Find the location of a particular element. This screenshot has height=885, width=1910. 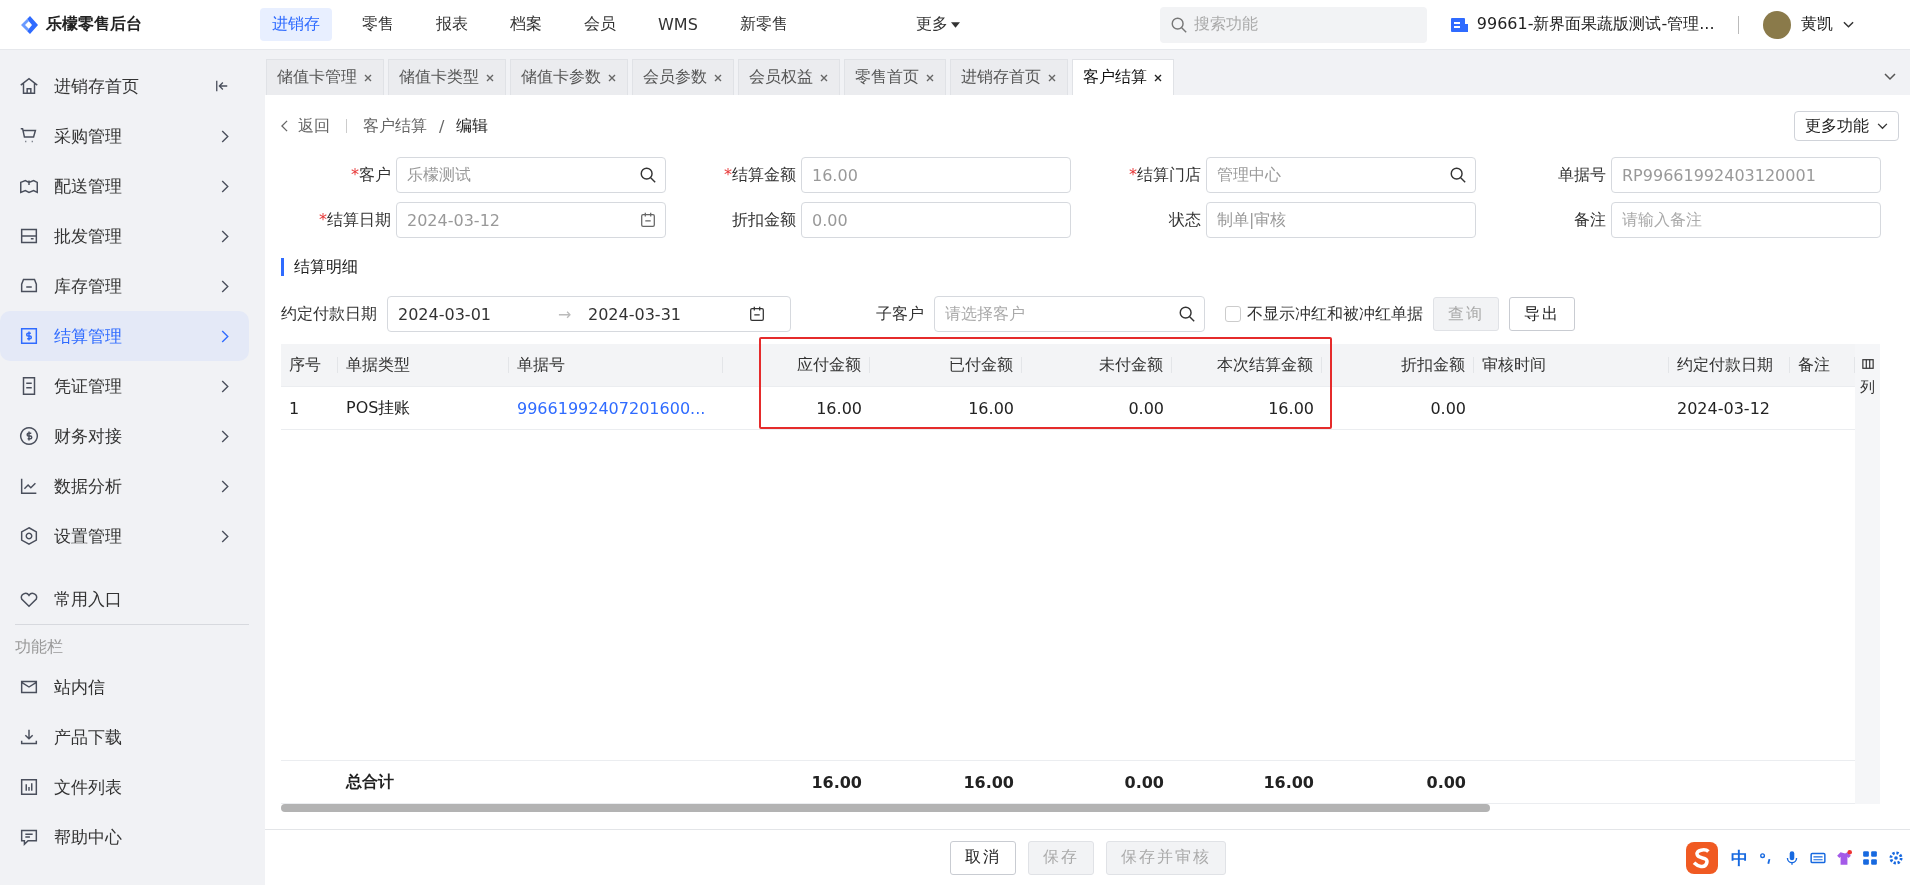

sidebar-item: 库存管理 is located at coordinates (124, 286).